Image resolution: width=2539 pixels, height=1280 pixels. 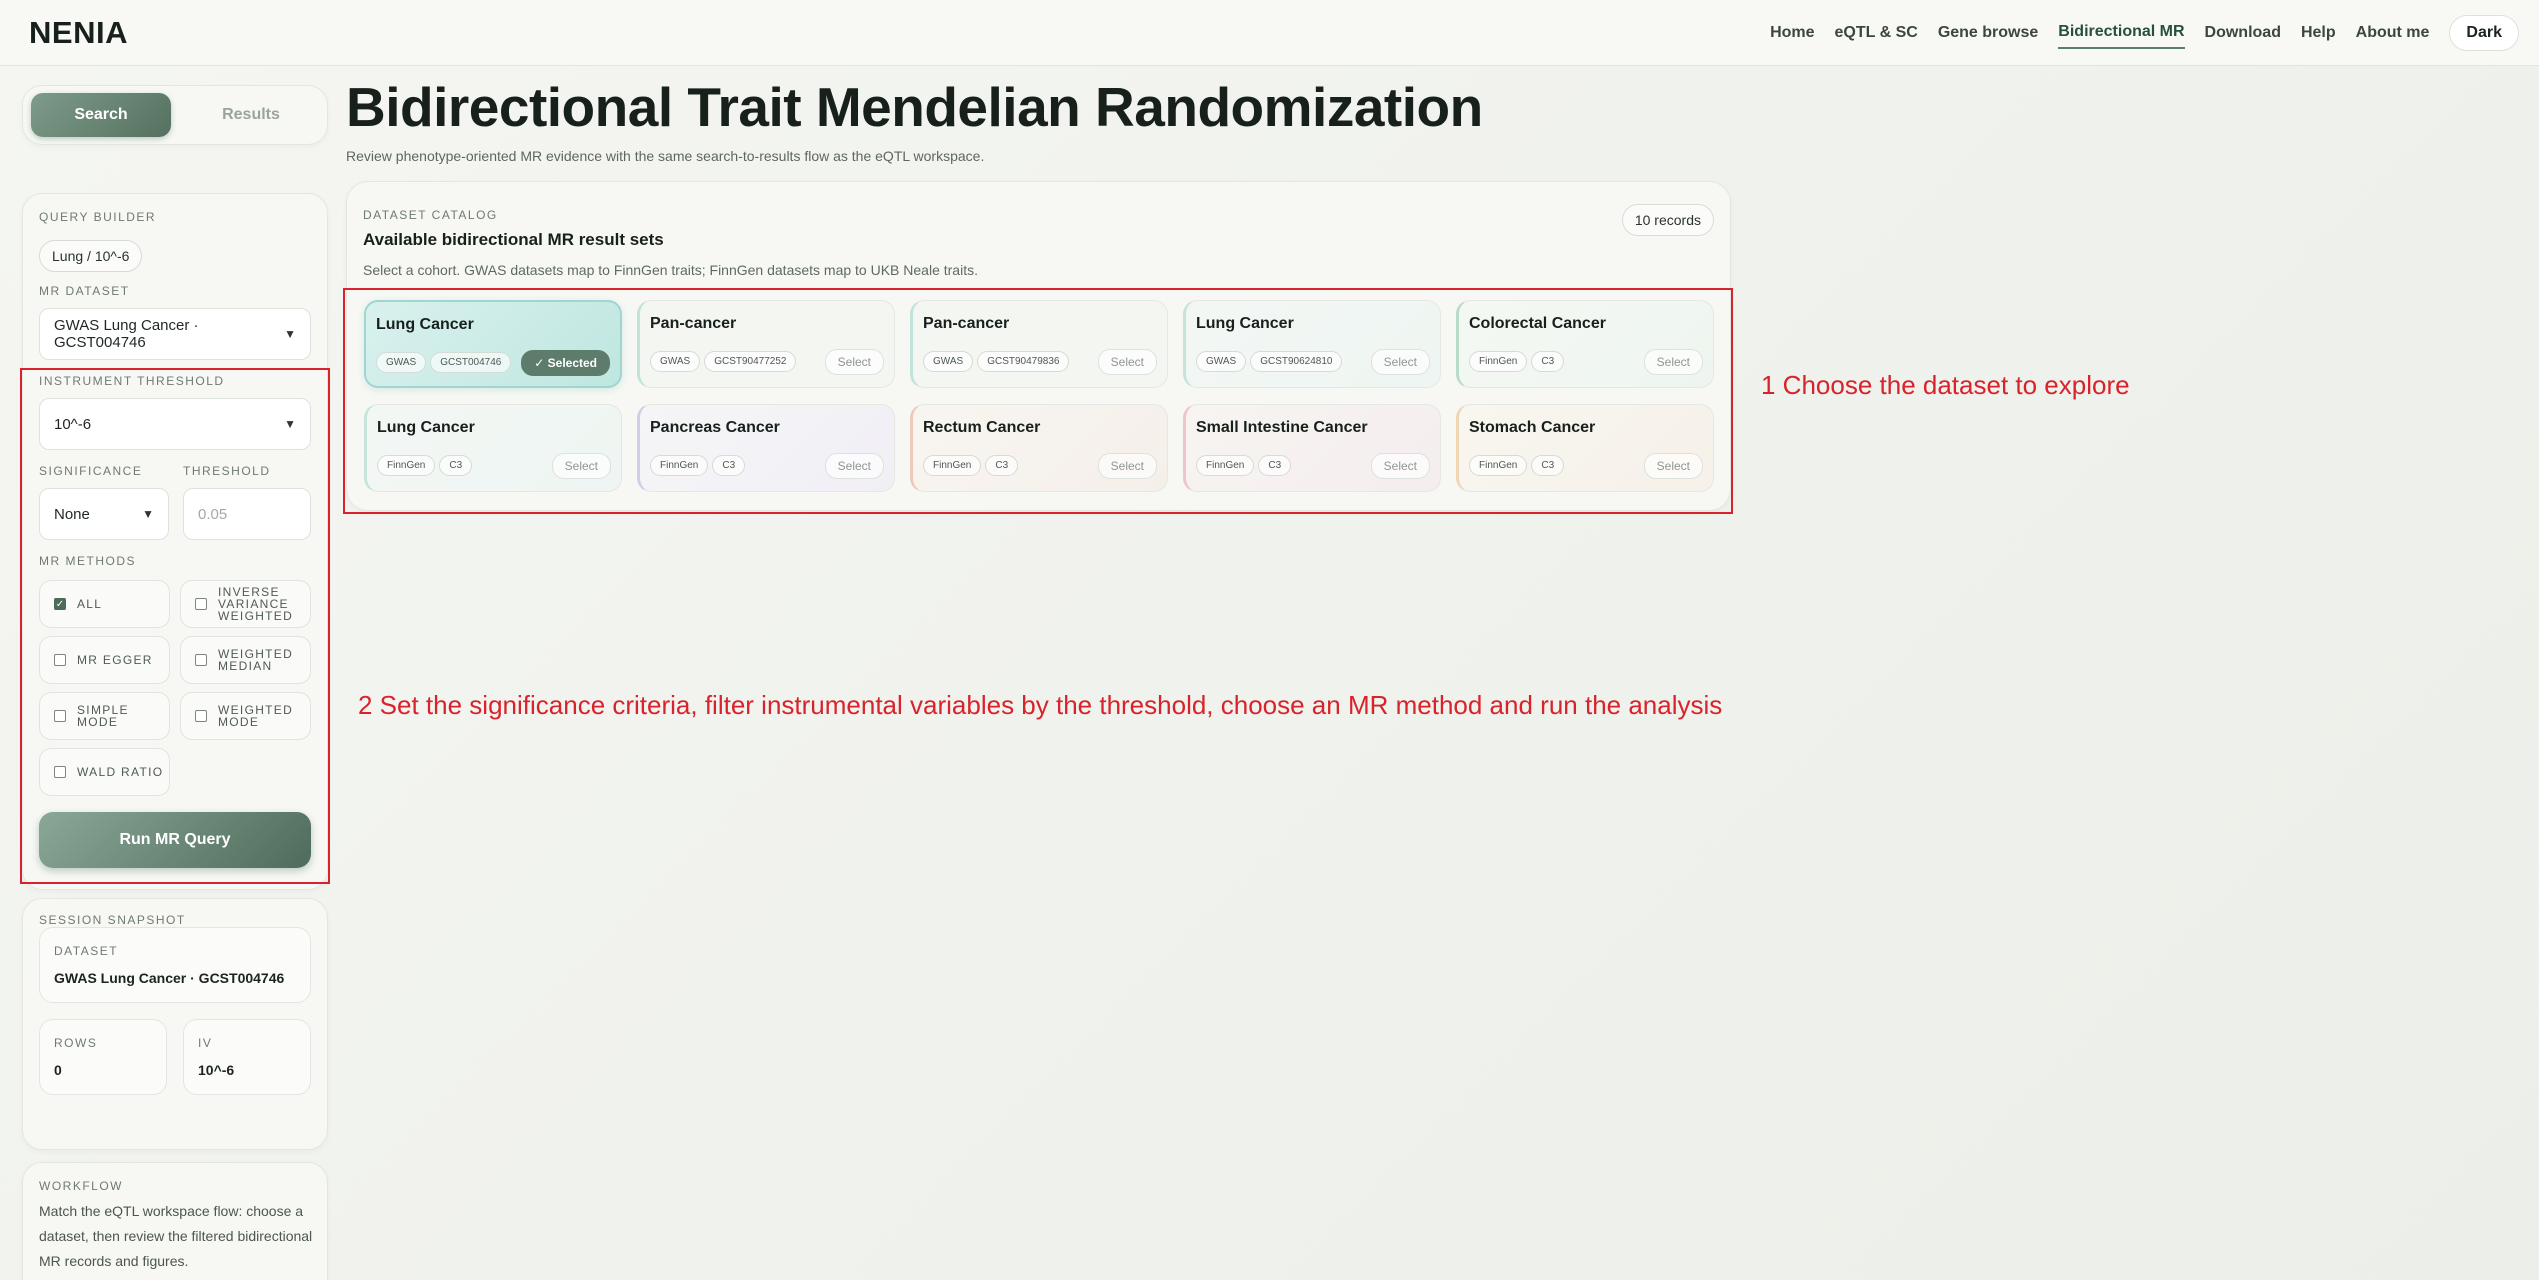 What do you see at coordinates (247, 514) in the screenshot?
I see `threshold-input: 0.05` at bounding box center [247, 514].